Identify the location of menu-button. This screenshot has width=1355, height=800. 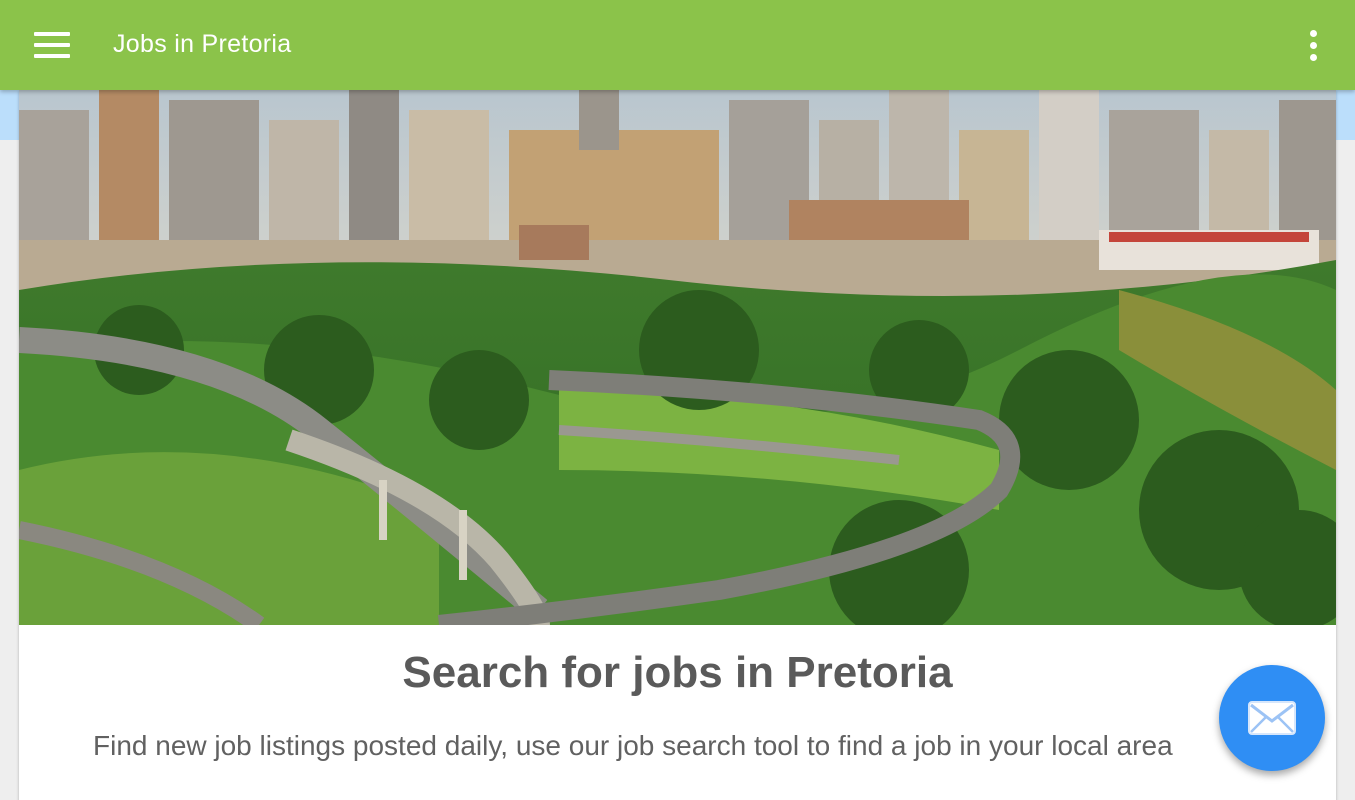
(52, 45).